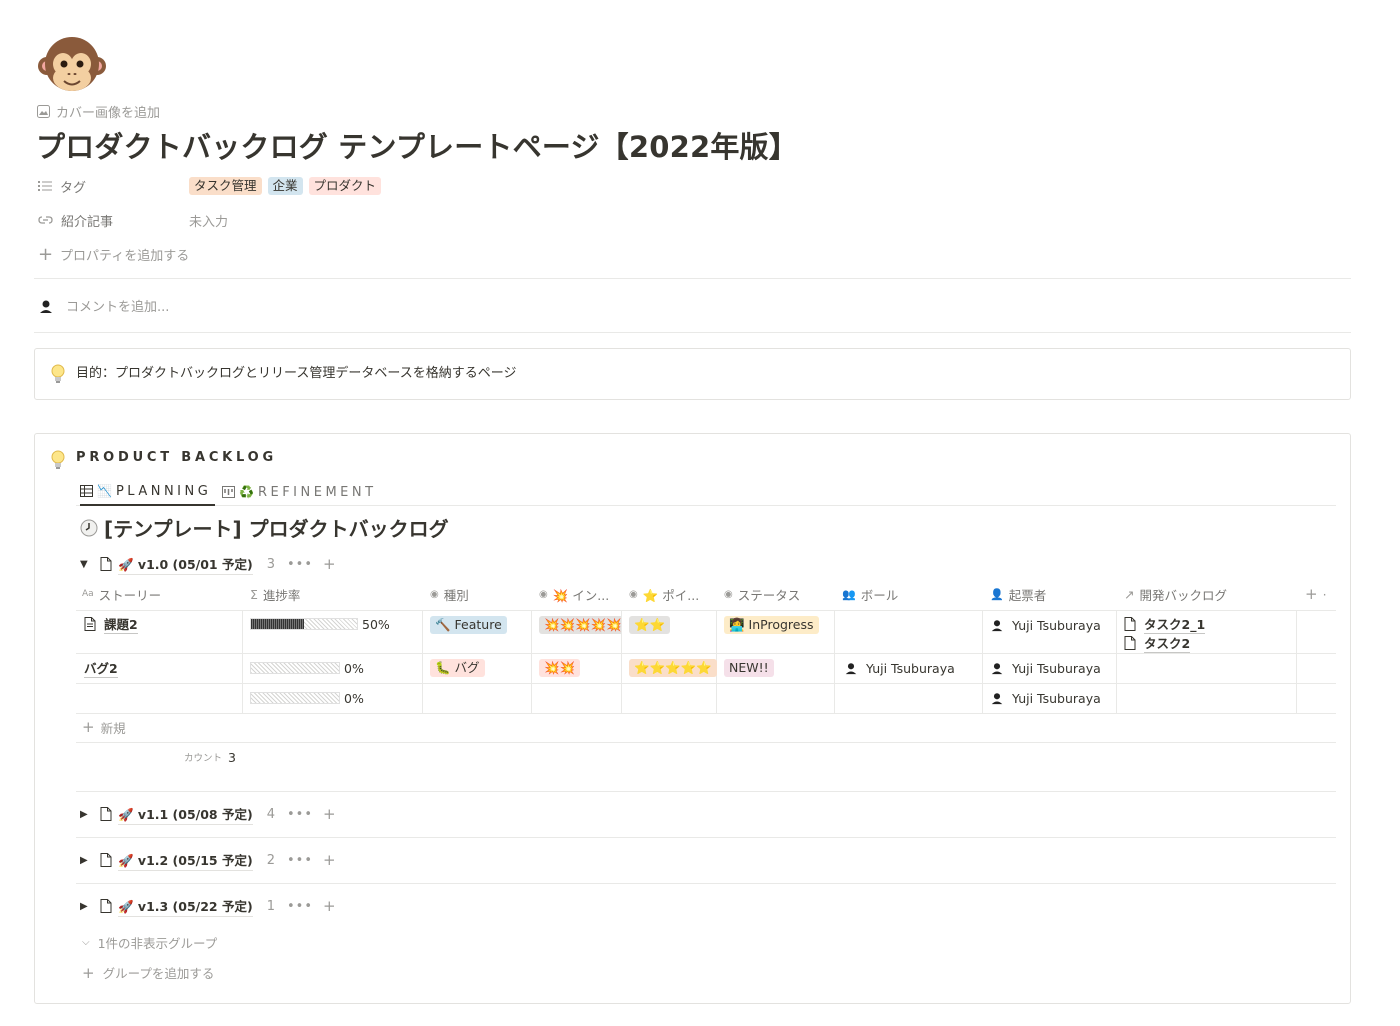 The height and width of the screenshot is (1026, 1400). What do you see at coordinates (749, 668) in the screenshot?
I see `status-cell: NEW!!` at bounding box center [749, 668].